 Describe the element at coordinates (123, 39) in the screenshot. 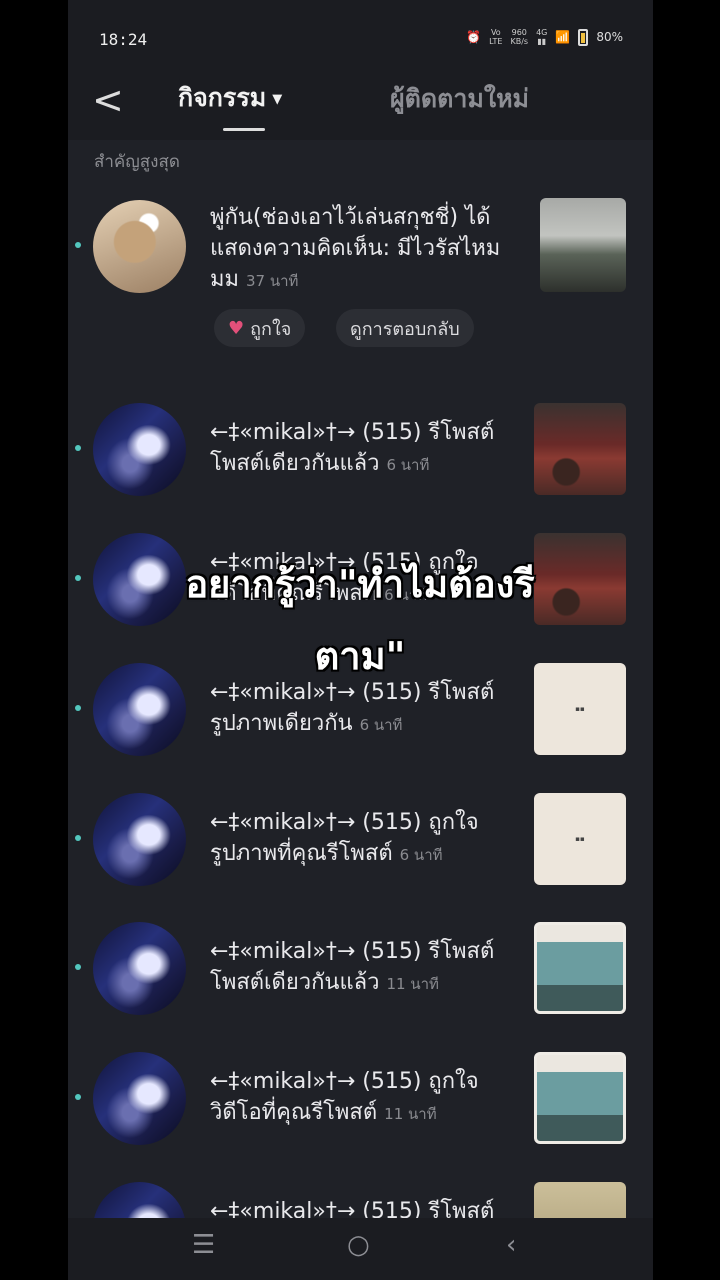

I see `status-time: 18:24` at that location.